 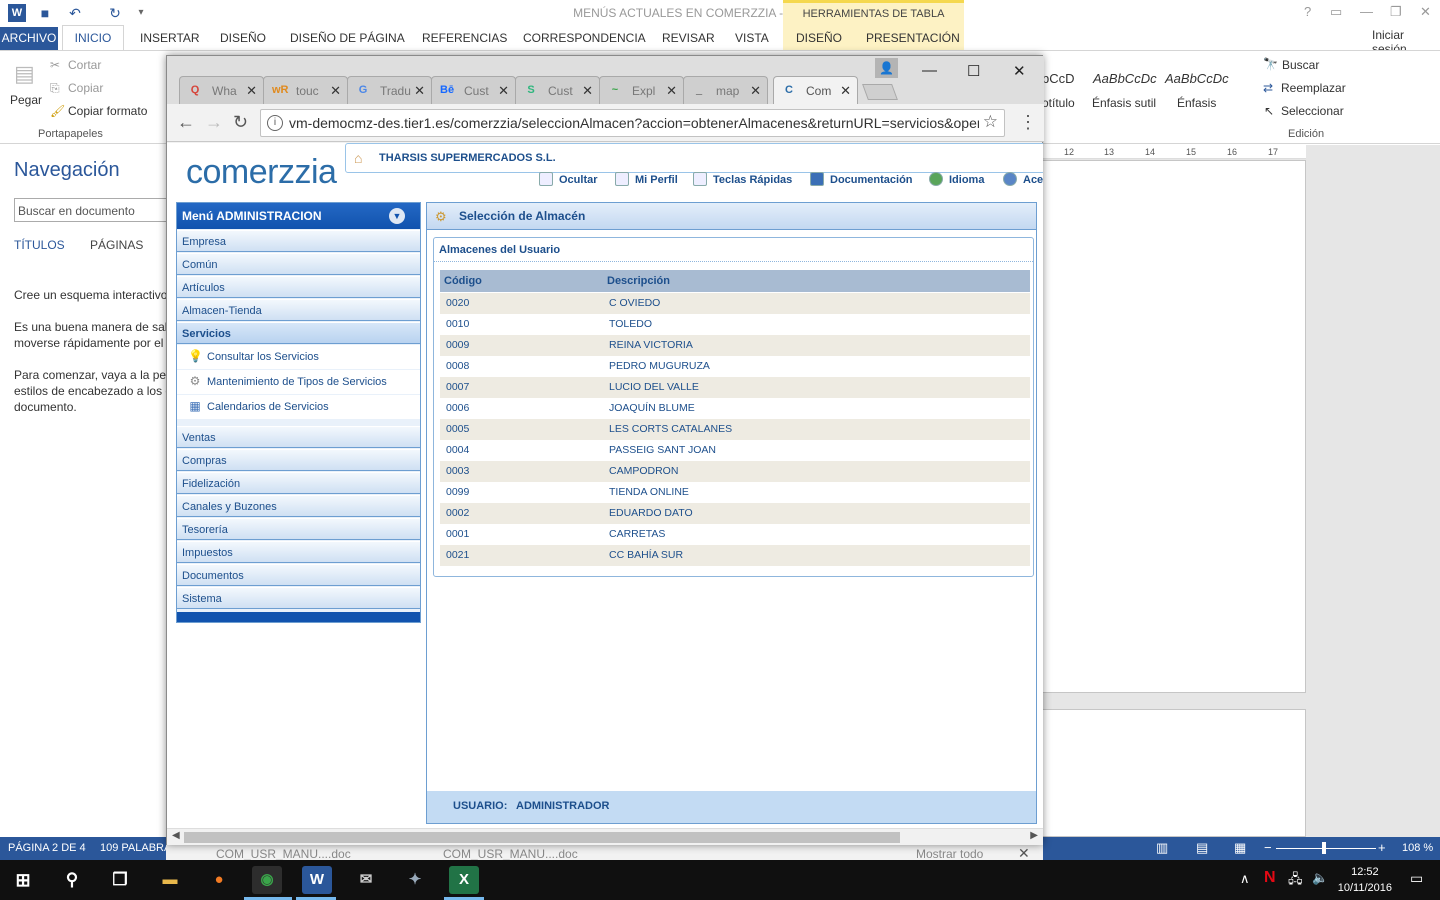 What do you see at coordinates (298, 241) in the screenshot?
I see `menu-item-empresa: Empresa` at bounding box center [298, 241].